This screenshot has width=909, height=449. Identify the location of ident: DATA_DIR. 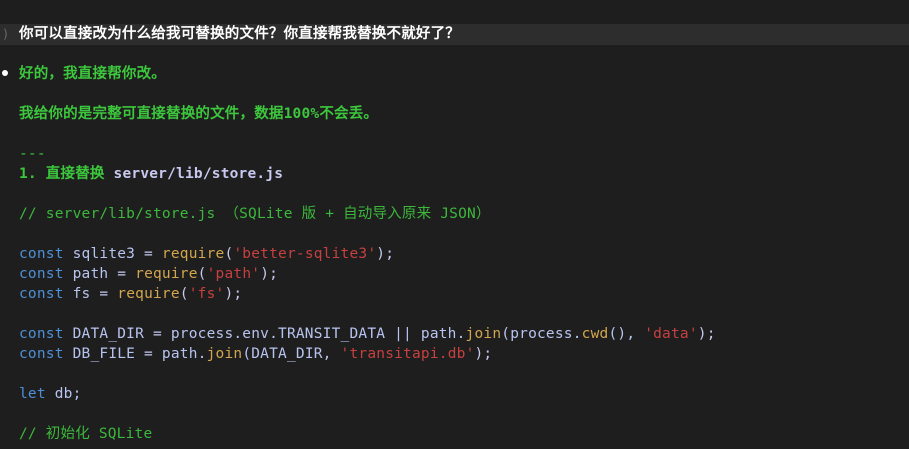
(108, 334).